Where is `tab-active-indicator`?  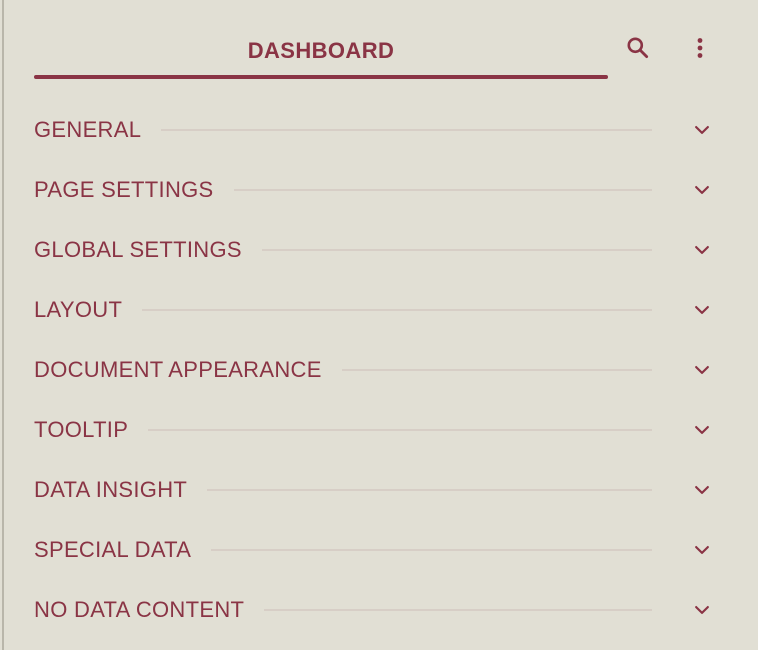 tab-active-indicator is located at coordinates (321, 77).